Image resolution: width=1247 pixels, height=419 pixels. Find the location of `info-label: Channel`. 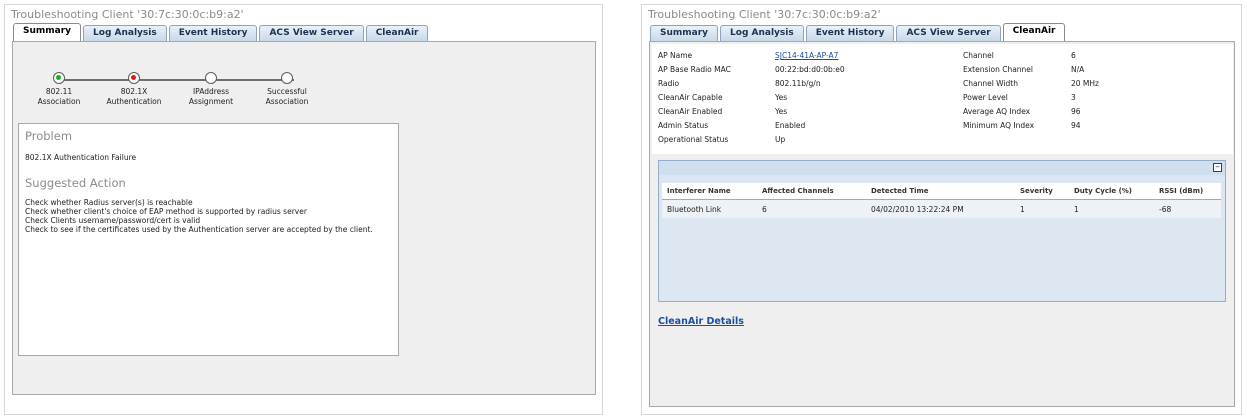

info-label: Channel is located at coordinates (978, 55).